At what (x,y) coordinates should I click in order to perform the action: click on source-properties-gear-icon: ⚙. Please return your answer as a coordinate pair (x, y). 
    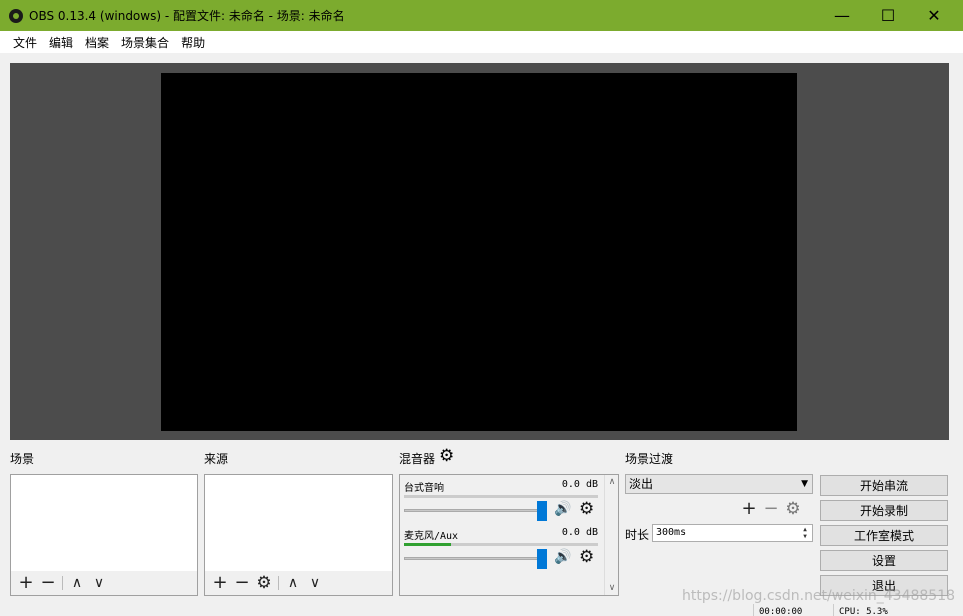
    Looking at the image, I should click on (264, 583).